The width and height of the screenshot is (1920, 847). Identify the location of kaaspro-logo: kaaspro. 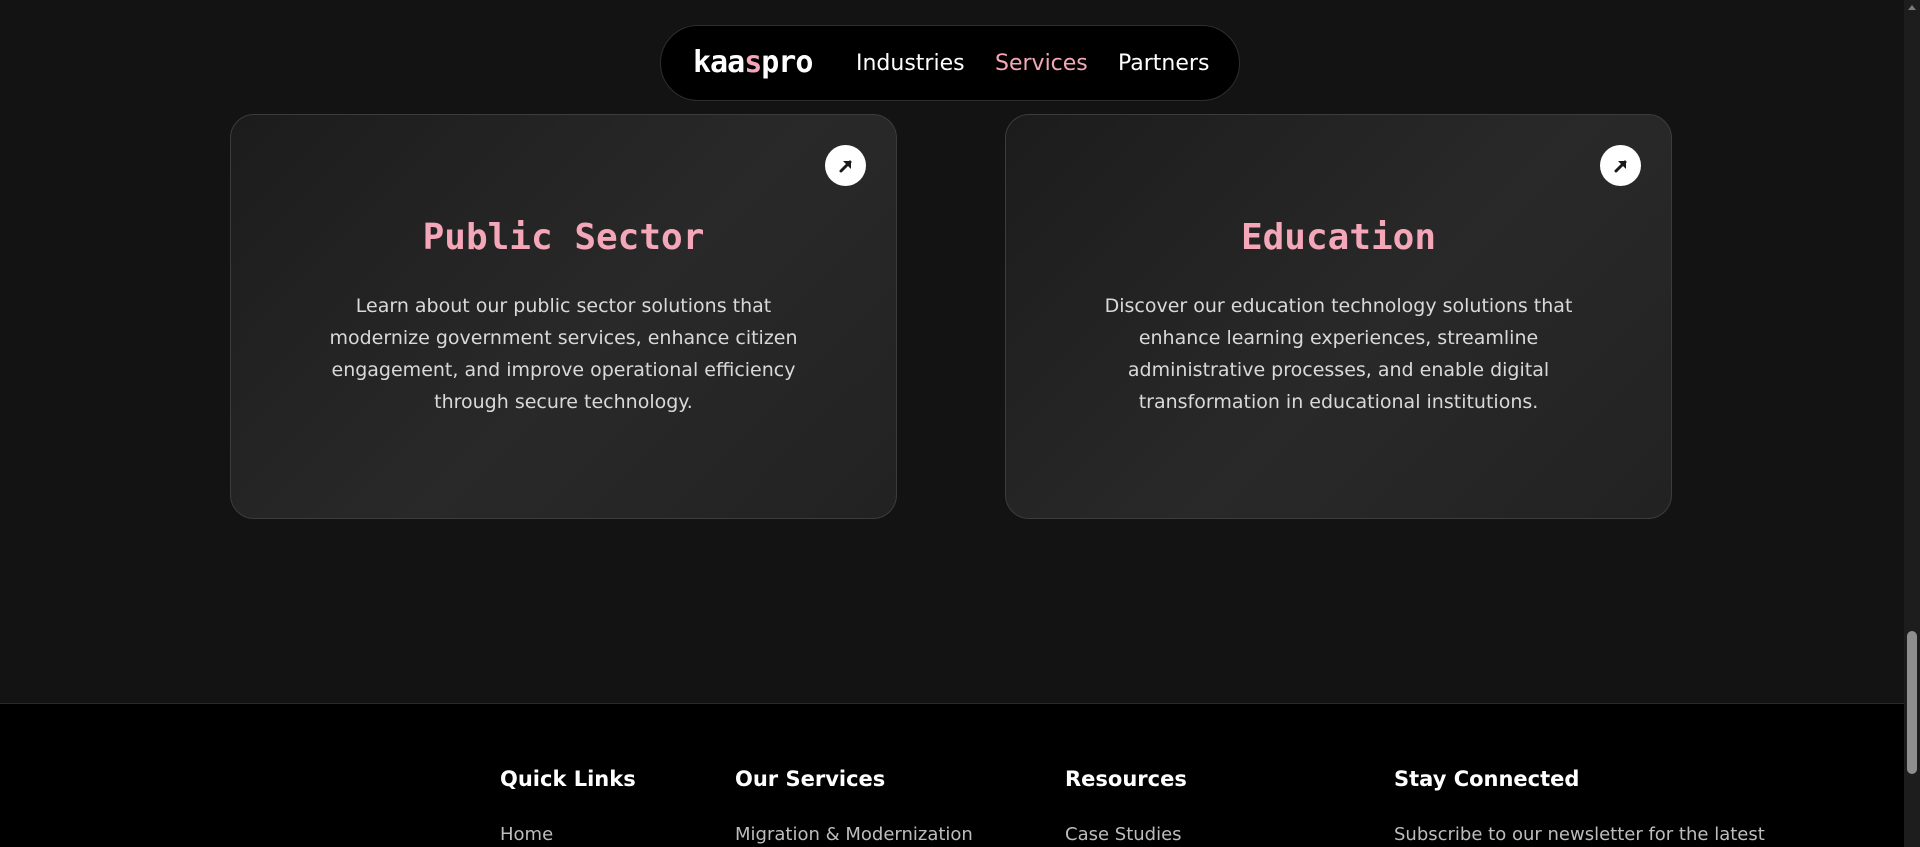
(753, 62).